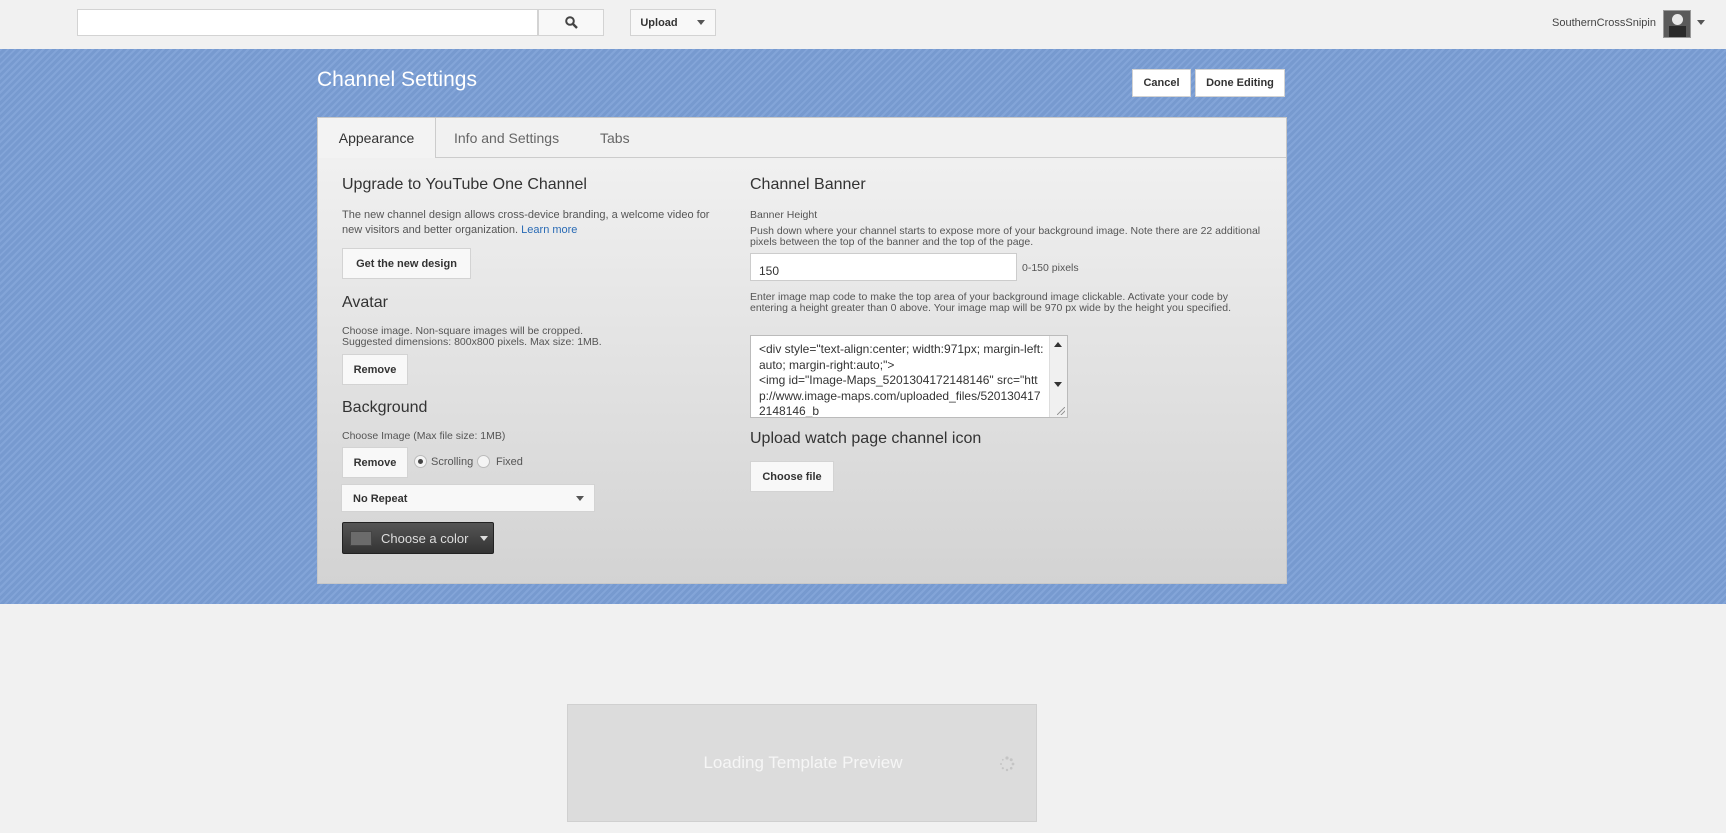  What do you see at coordinates (375, 369) in the screenshot?
I see `avatar-remove-button: Remove` at bounding box center [375, 369].